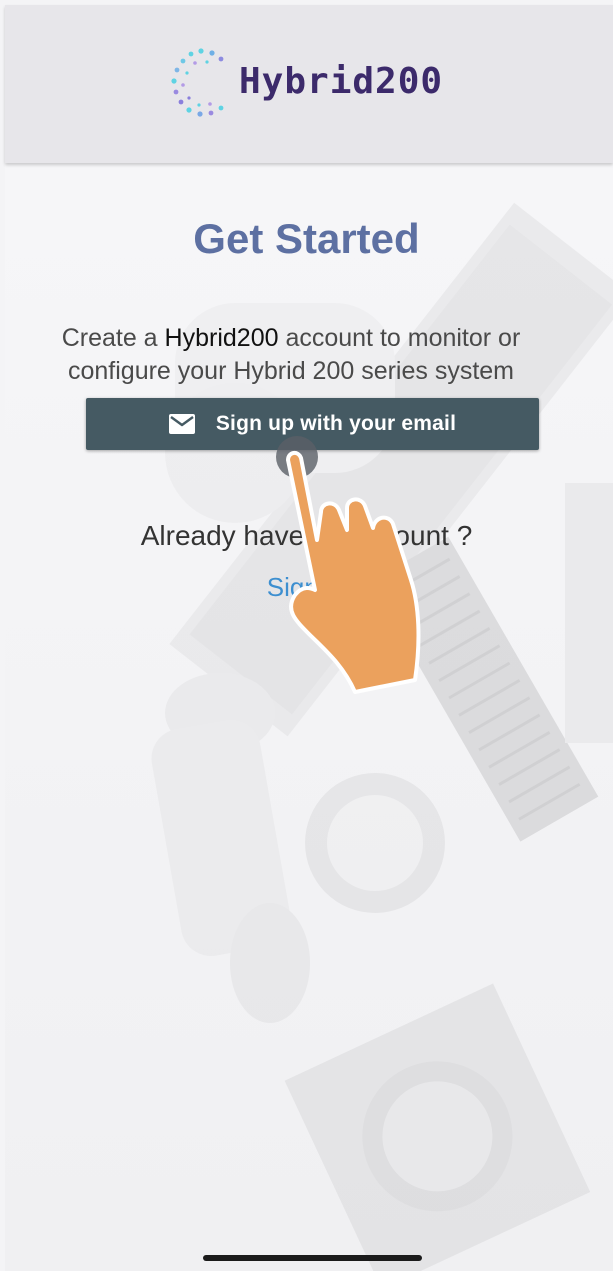 This screenshot has width=613, height=1271. I want to click on description-prefix: Create a, so click(113, 338).